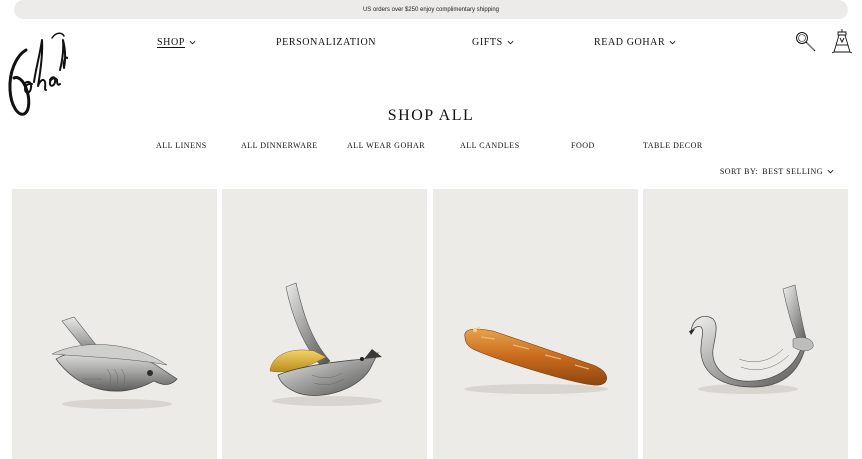  Describe the element at coordinates (487, 42) in the screenshot. I see `nav-gifts-label: GIFTS` at that location.